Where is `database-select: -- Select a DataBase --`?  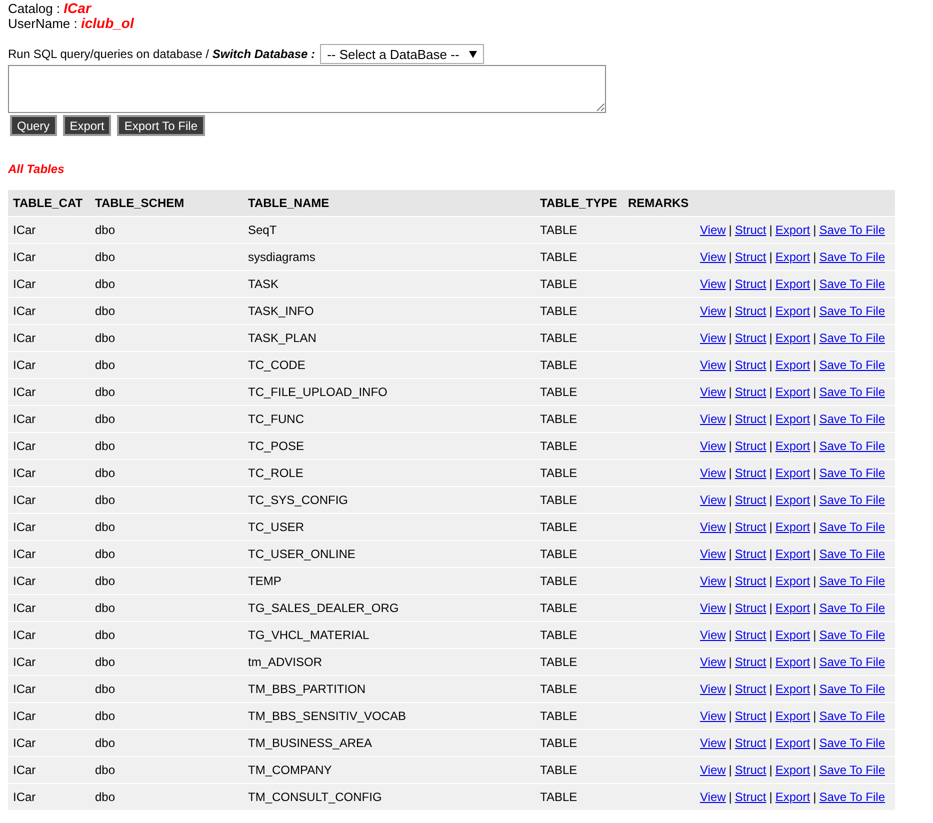 database-select: -- Select a DataBase -- is located at coordinates (402, 54).